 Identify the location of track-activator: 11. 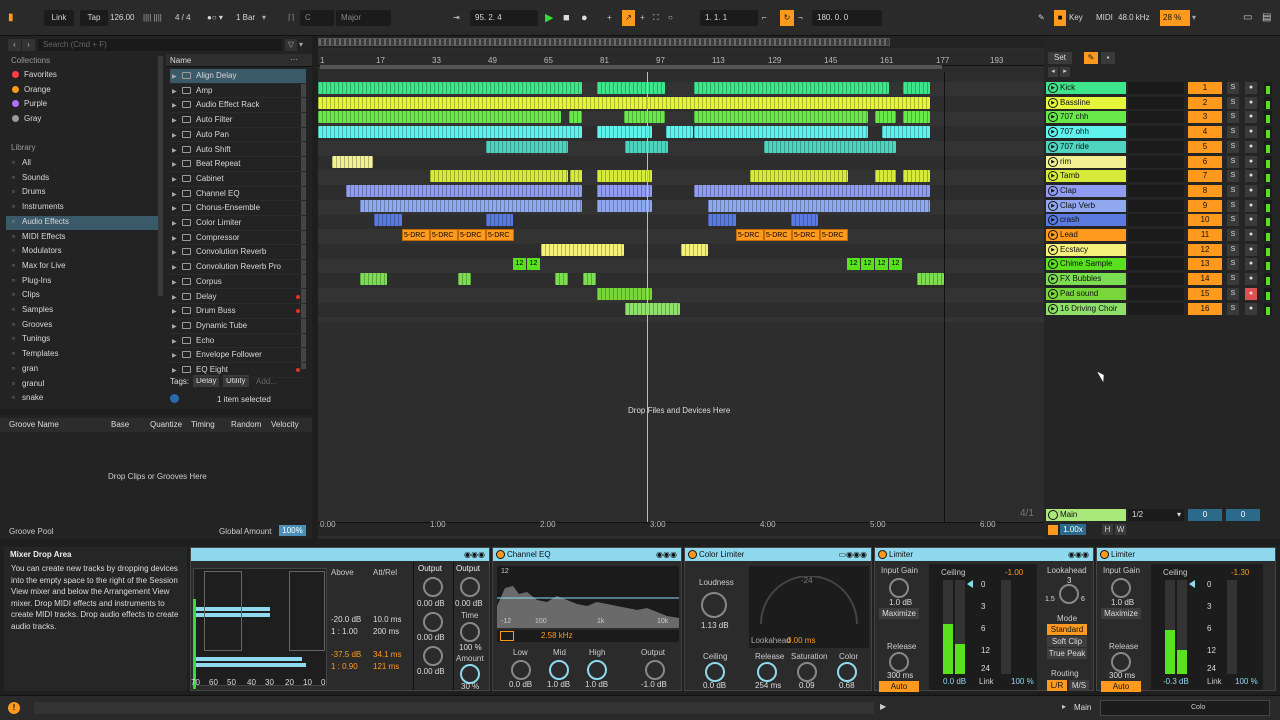
(1205, 235).